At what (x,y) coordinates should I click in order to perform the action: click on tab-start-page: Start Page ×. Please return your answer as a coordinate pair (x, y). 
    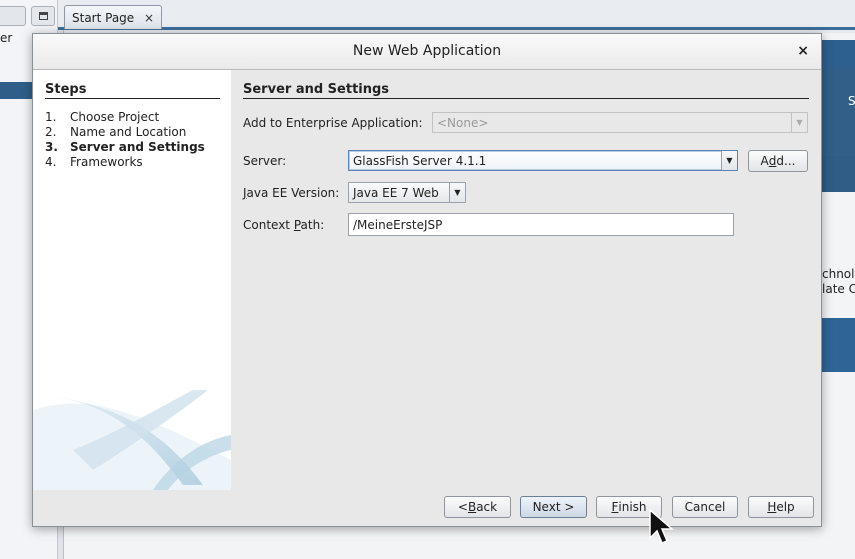
    Looking at the image, I should click on (113, 17).